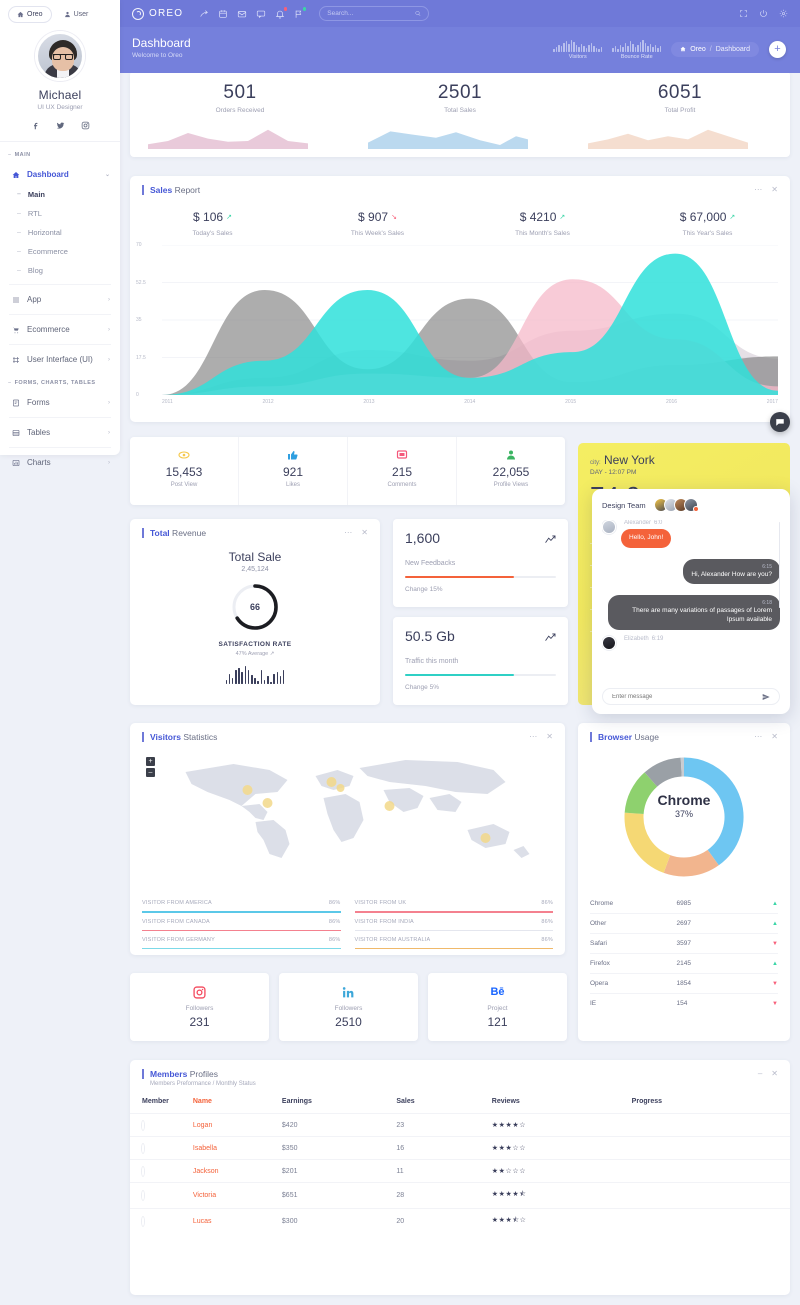  What do you see at coordinates (293, 471) in the screenshot?
I see `metric-likes: 921 Likes` at bounding box center [293, 471].